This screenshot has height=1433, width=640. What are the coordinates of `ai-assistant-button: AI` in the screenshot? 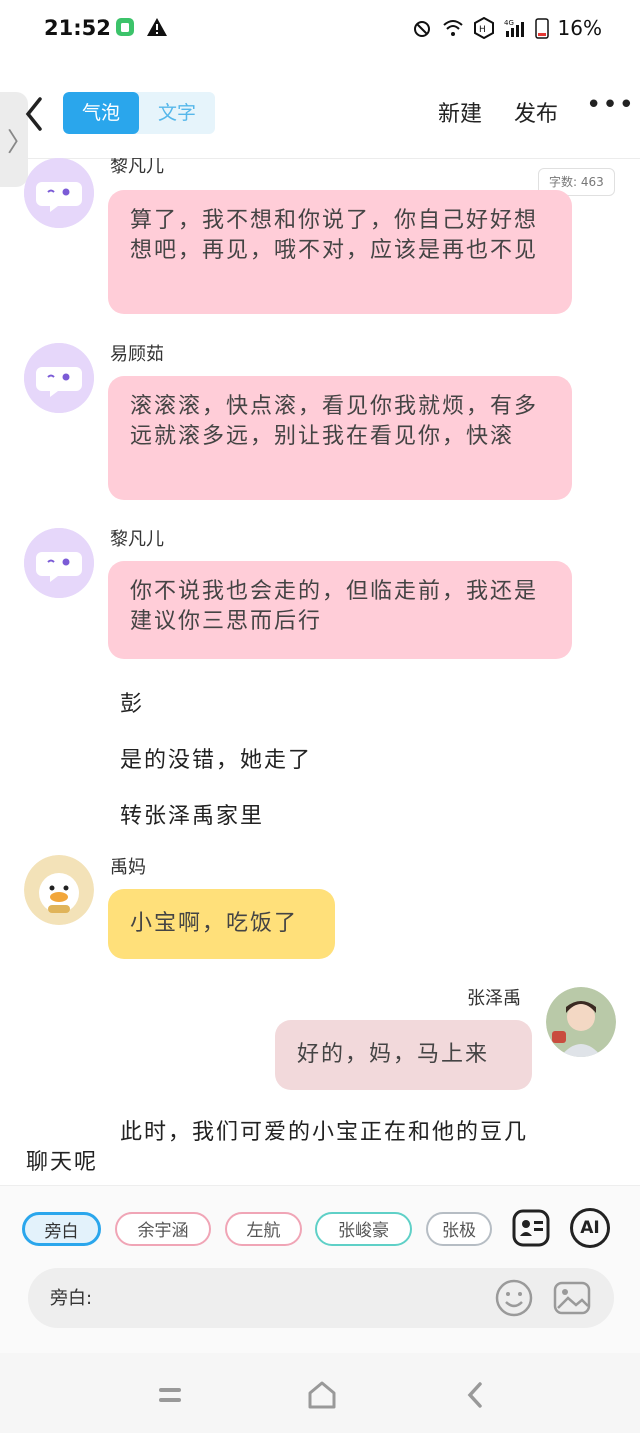 It's located at (590, 1228).